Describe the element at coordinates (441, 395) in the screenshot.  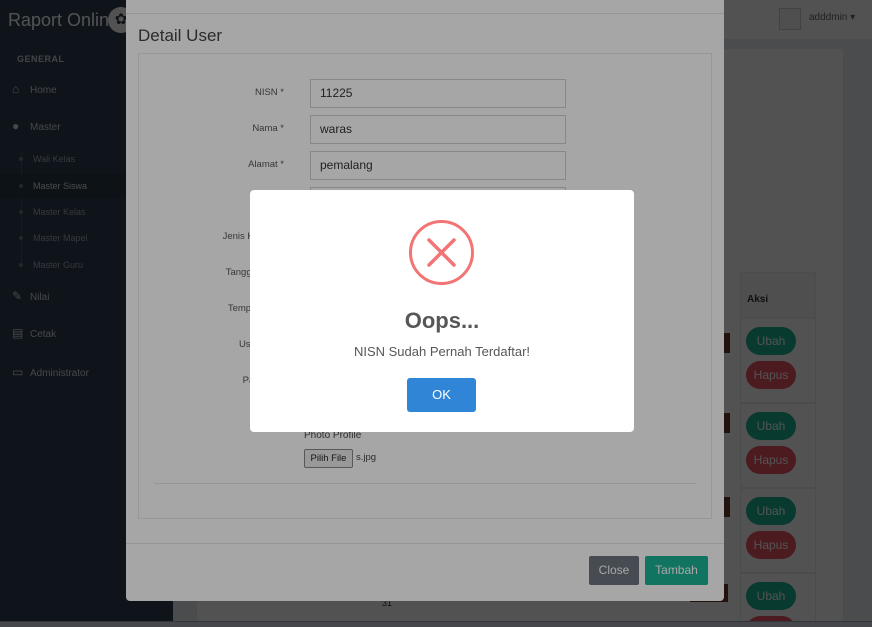
I see `ok-button: OK` at that location.